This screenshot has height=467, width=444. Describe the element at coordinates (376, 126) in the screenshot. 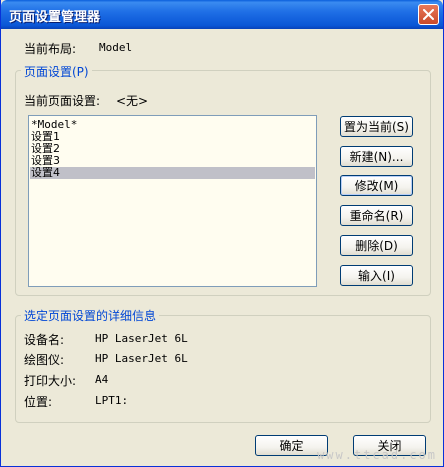

I see `set-current-button: 置为当前(S)` at that location.